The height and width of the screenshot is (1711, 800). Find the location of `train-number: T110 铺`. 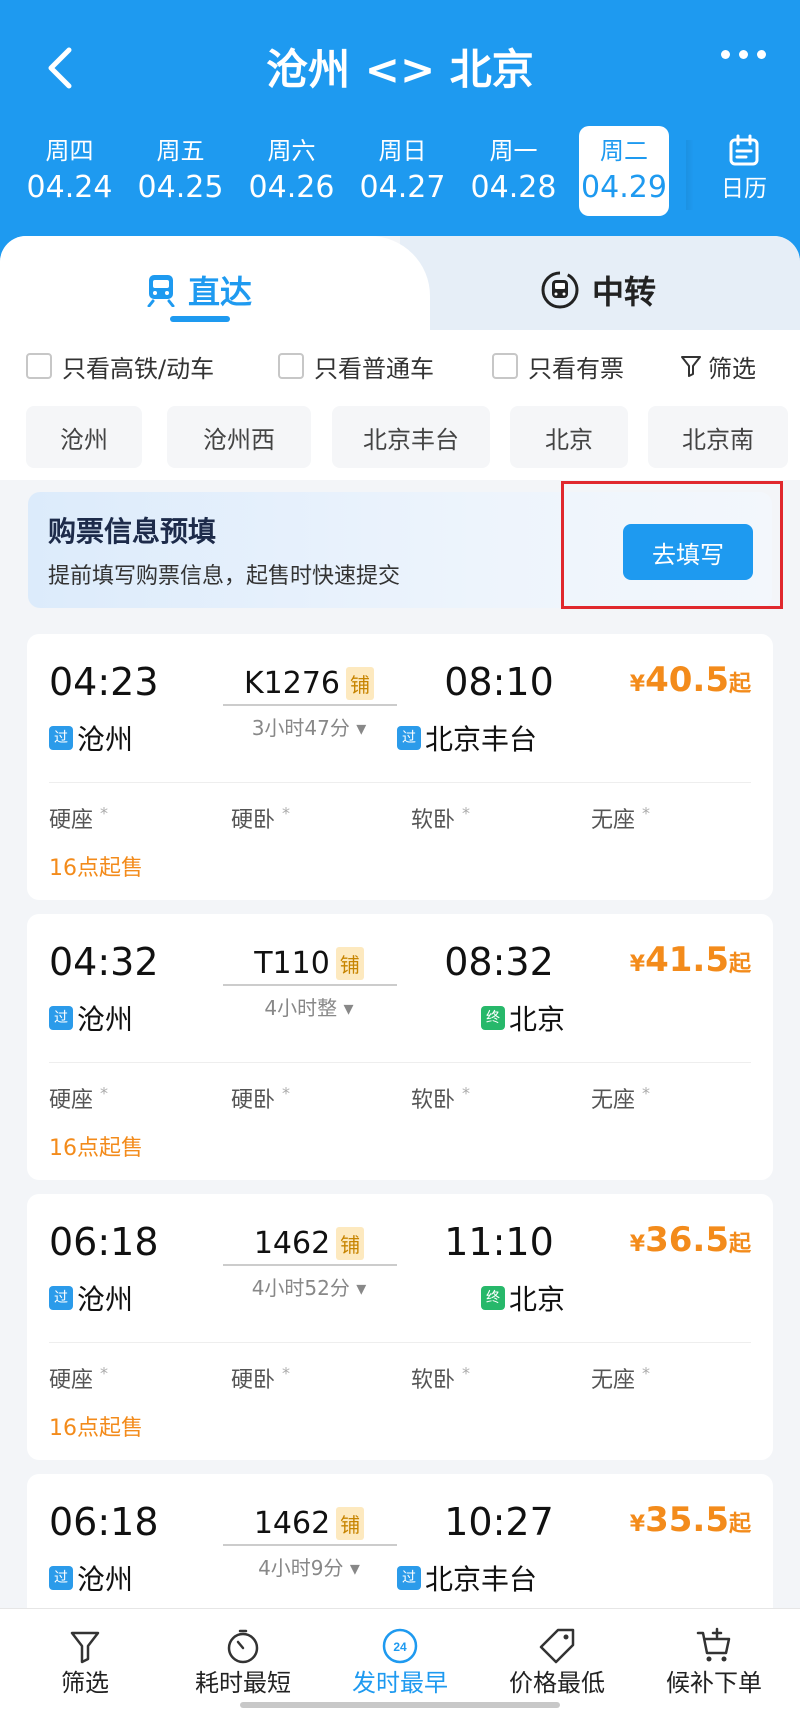

train-number: T110 铺 is located at coordinates (309, 963).